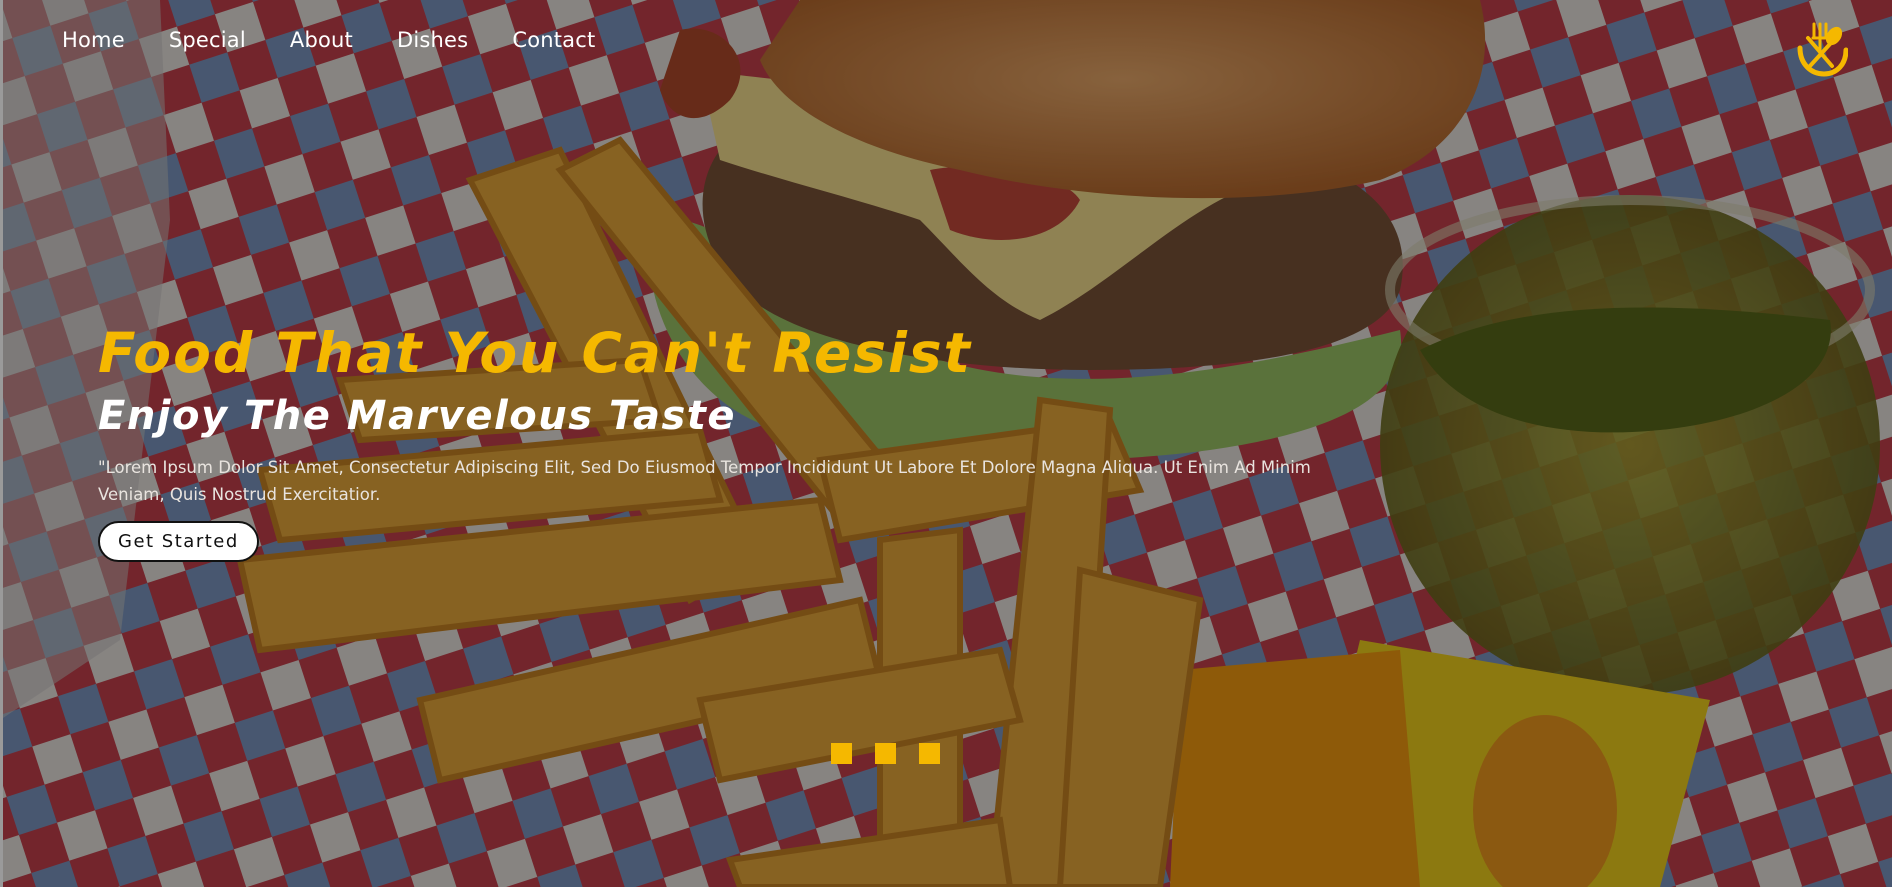  I want to click on slider-dots, so click(885, 753).